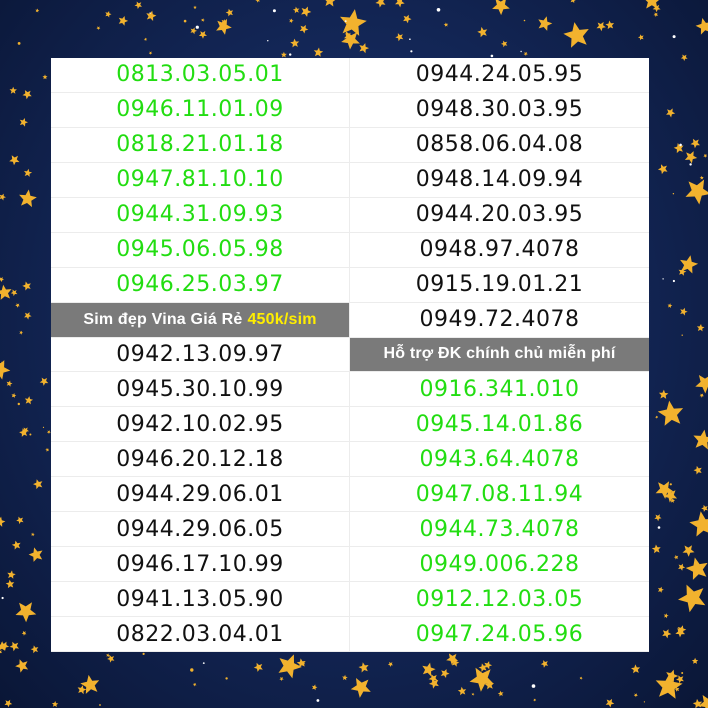  What do you see at coordinates (499, 634) in the screenshot?
I see `sim-number: 0947.24.05.96` at bounding box center [499, 634].